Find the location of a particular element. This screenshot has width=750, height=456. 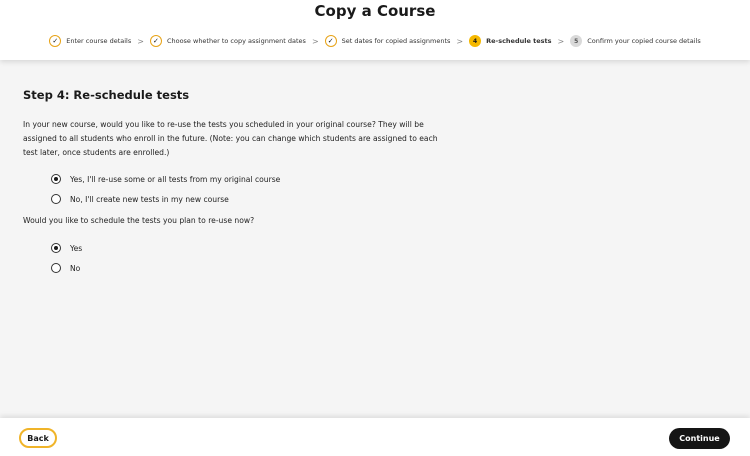

step-confirm-details: 5 Confirm your copied course details is located at coordinates (635, 41).